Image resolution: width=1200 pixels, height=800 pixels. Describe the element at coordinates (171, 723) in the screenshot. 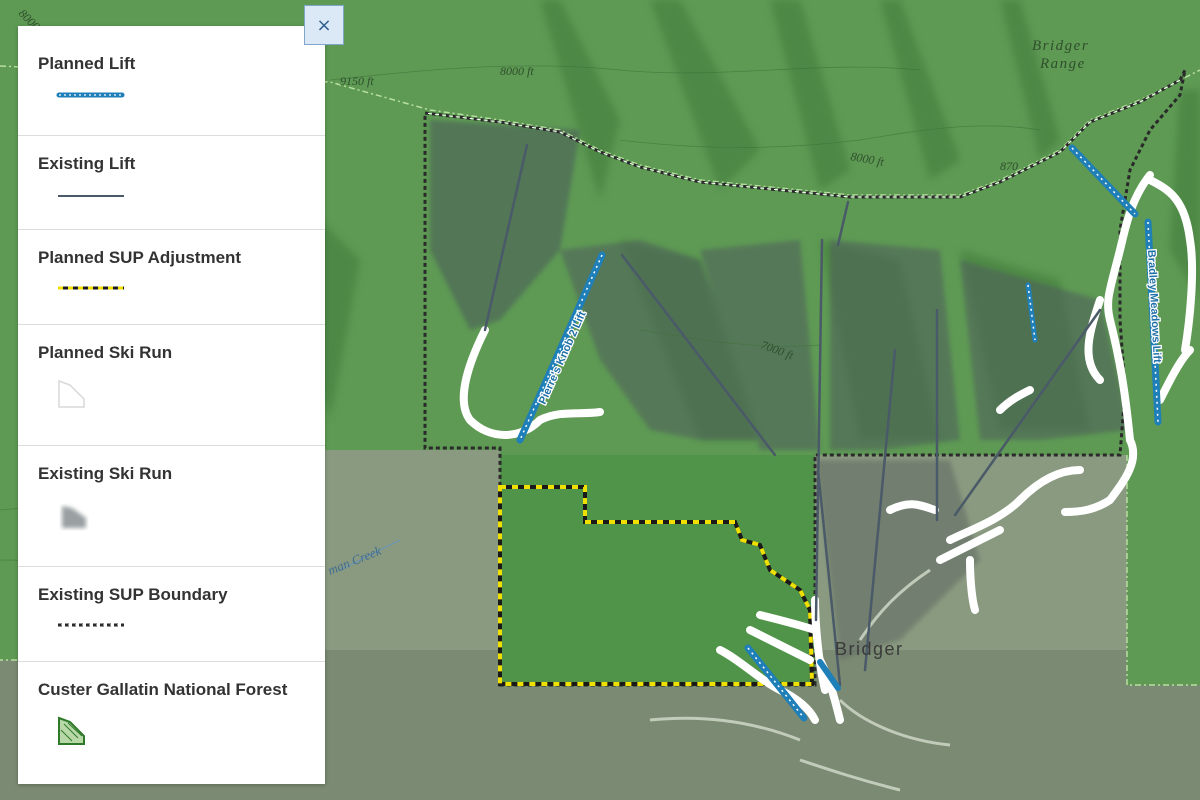

I see `legend-item-national-forest: Custer Gallatin National Forest` at that location.